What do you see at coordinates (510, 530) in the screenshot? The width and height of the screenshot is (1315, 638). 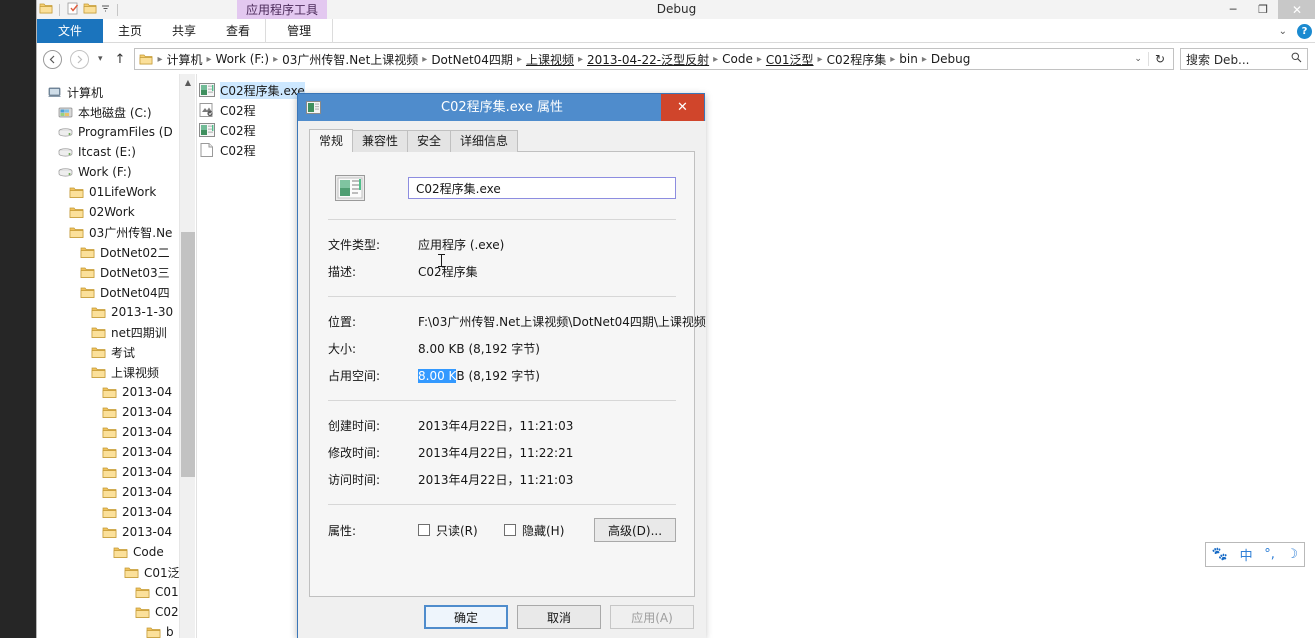 I see `hidden-checkbox-box` at bounding box center [510, 530].